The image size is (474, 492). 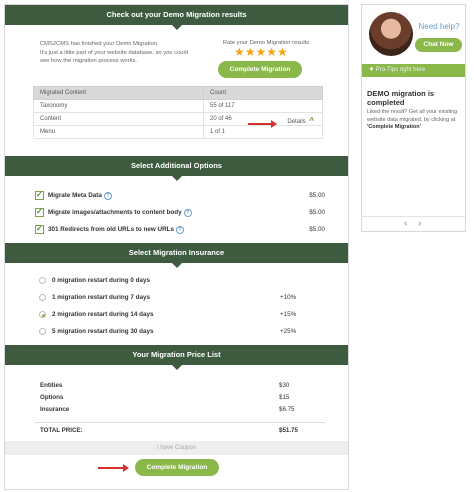 What do you see at coordinates (438, 45) in the screenshot?
I see `chat-now-button: Chat Now` at bounding box center [438, 45].